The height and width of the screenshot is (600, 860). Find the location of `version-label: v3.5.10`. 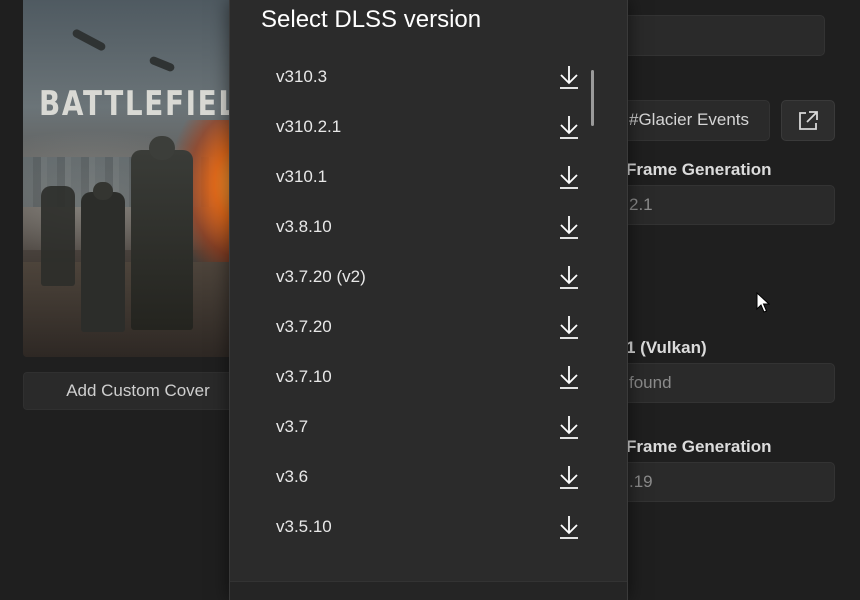

version-label: v3.5.10 is located at coordinates (304, 526).